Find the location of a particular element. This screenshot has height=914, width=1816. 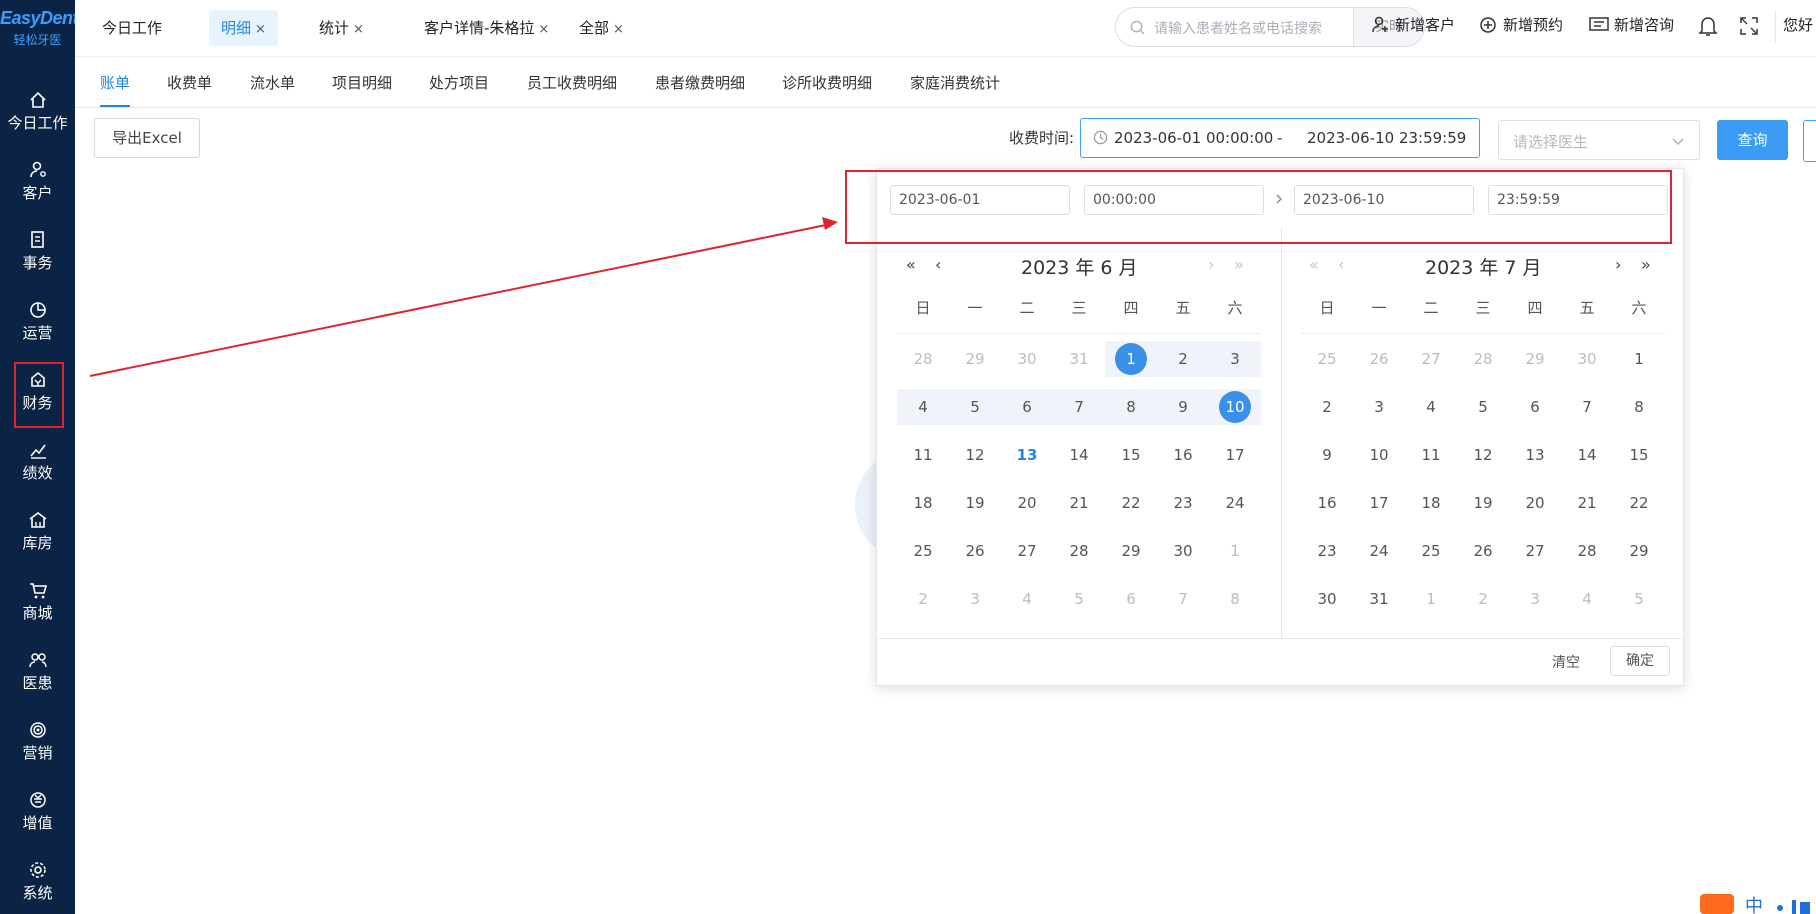

sidebar-item: 事务 is located at coordinates (37, 251).